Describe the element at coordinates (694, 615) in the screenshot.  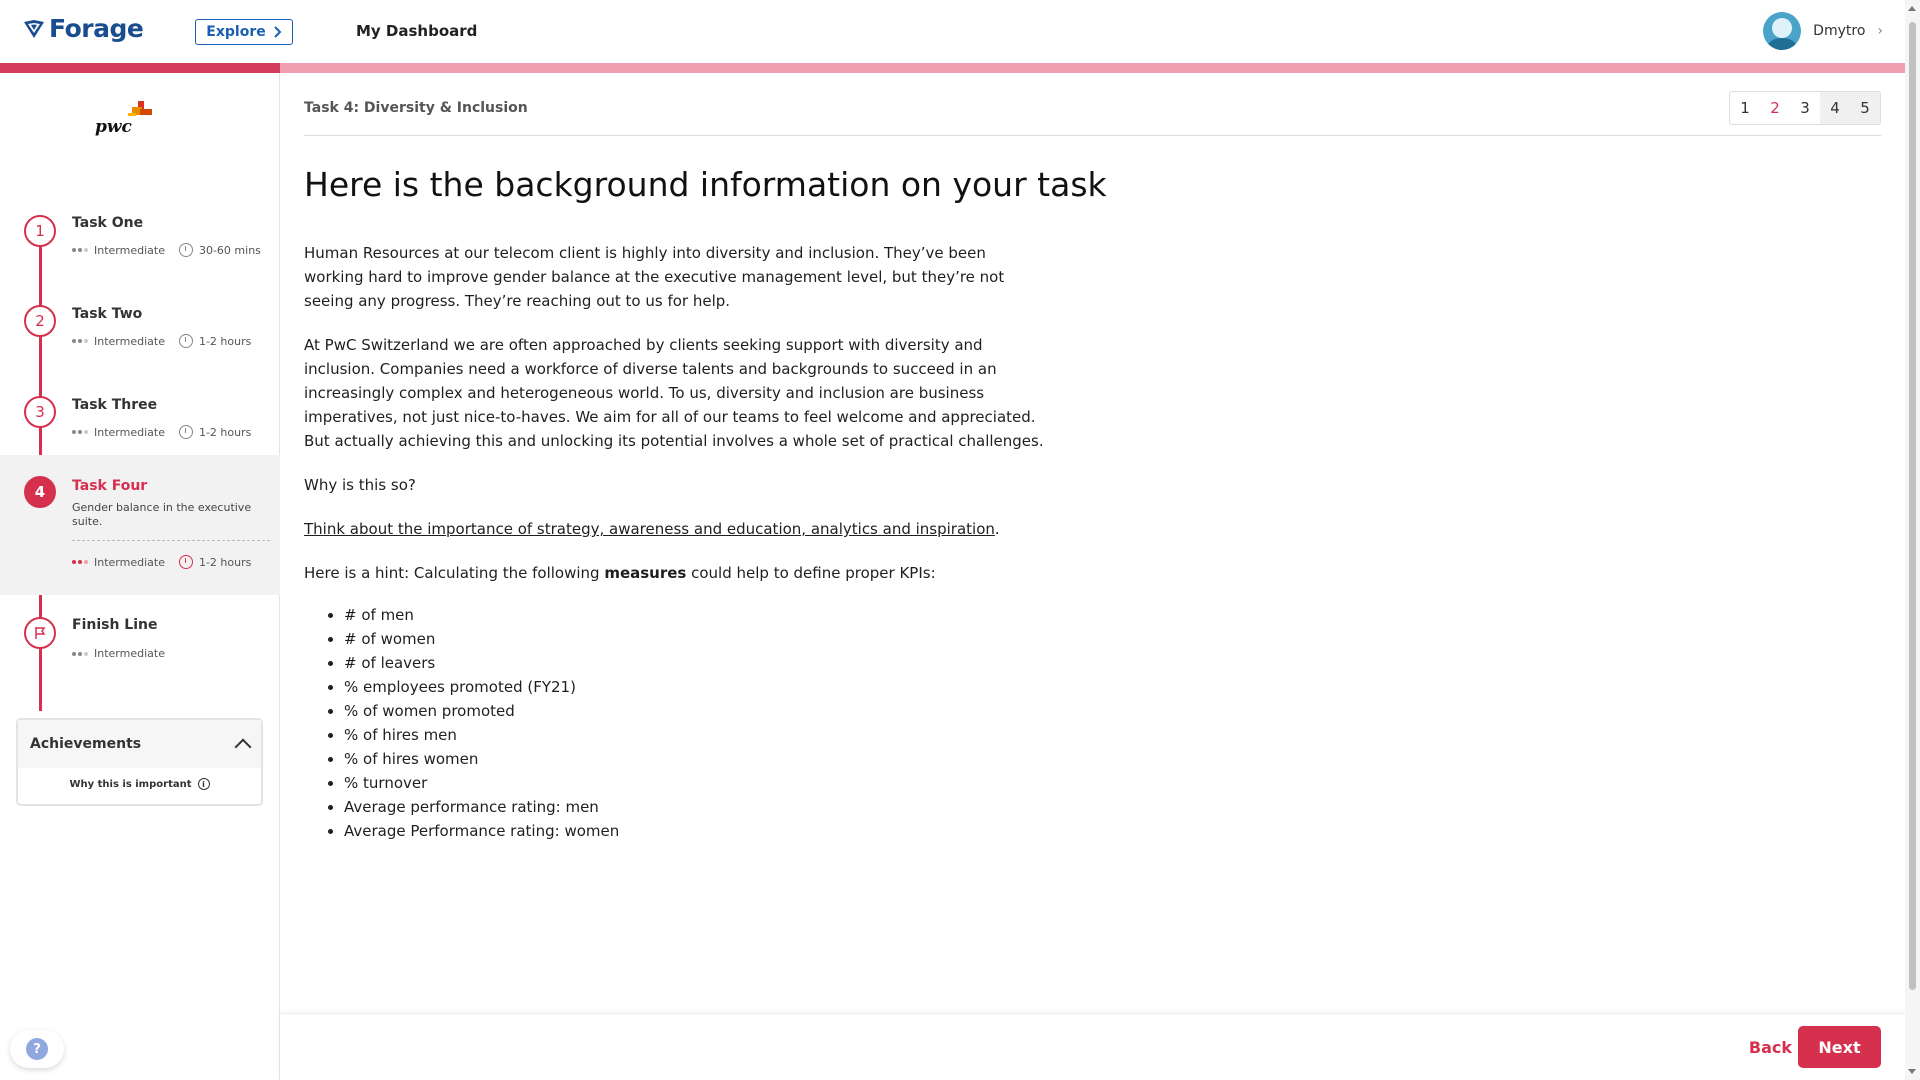
I see `list-item: # of men` at that location.